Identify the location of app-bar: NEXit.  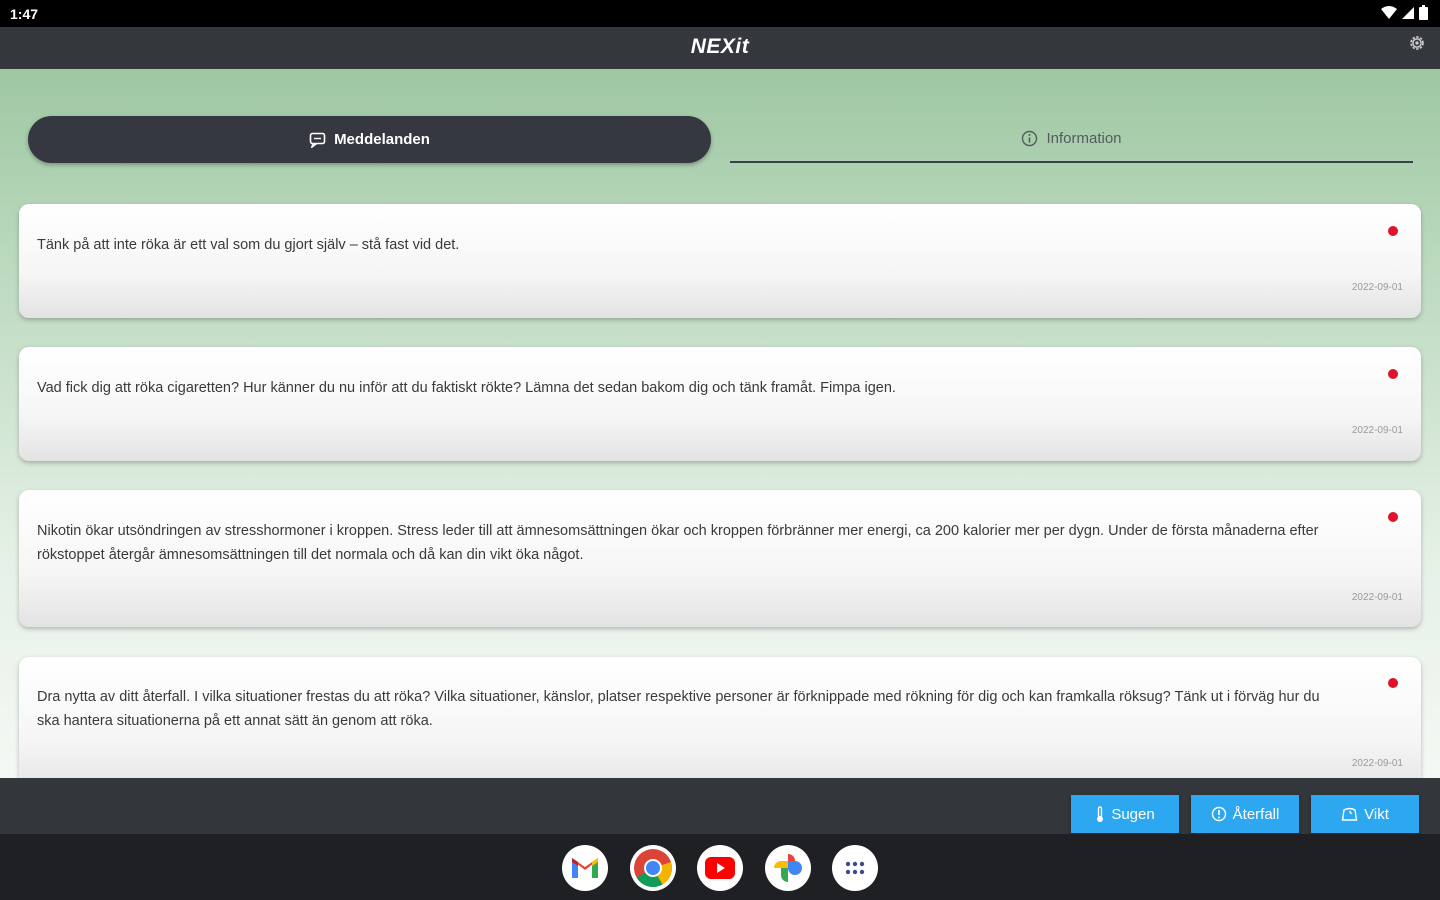
(720, 48).